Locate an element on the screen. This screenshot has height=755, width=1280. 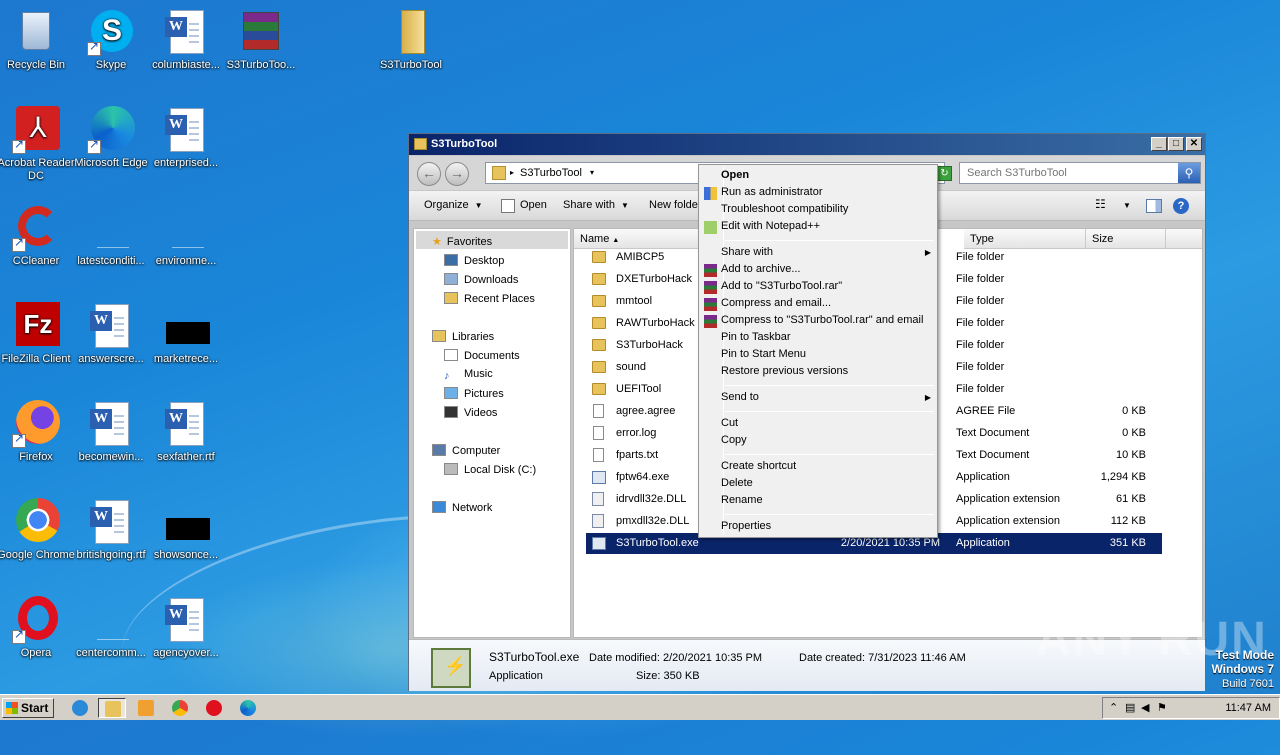
exe-icon is located at coordinates (599, 477).